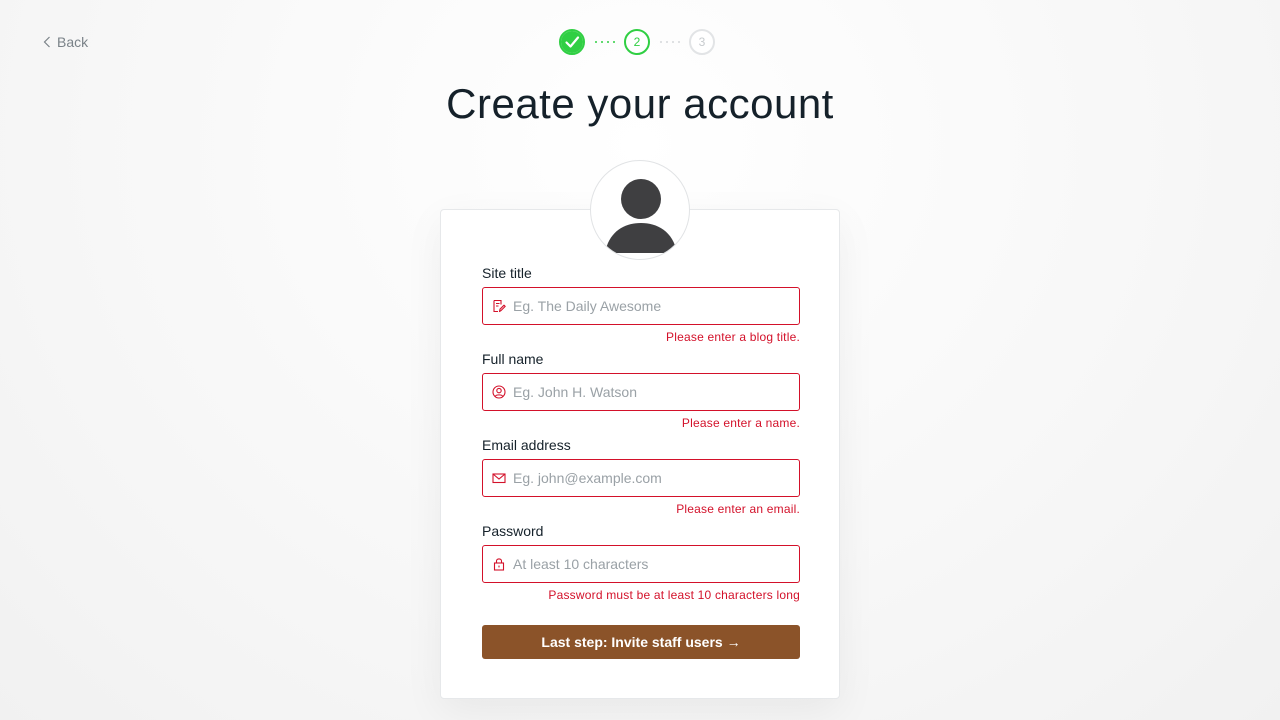  Describe the element at coordinates (499, 478) in the screenshot. I see `envelope-icon` at that location.